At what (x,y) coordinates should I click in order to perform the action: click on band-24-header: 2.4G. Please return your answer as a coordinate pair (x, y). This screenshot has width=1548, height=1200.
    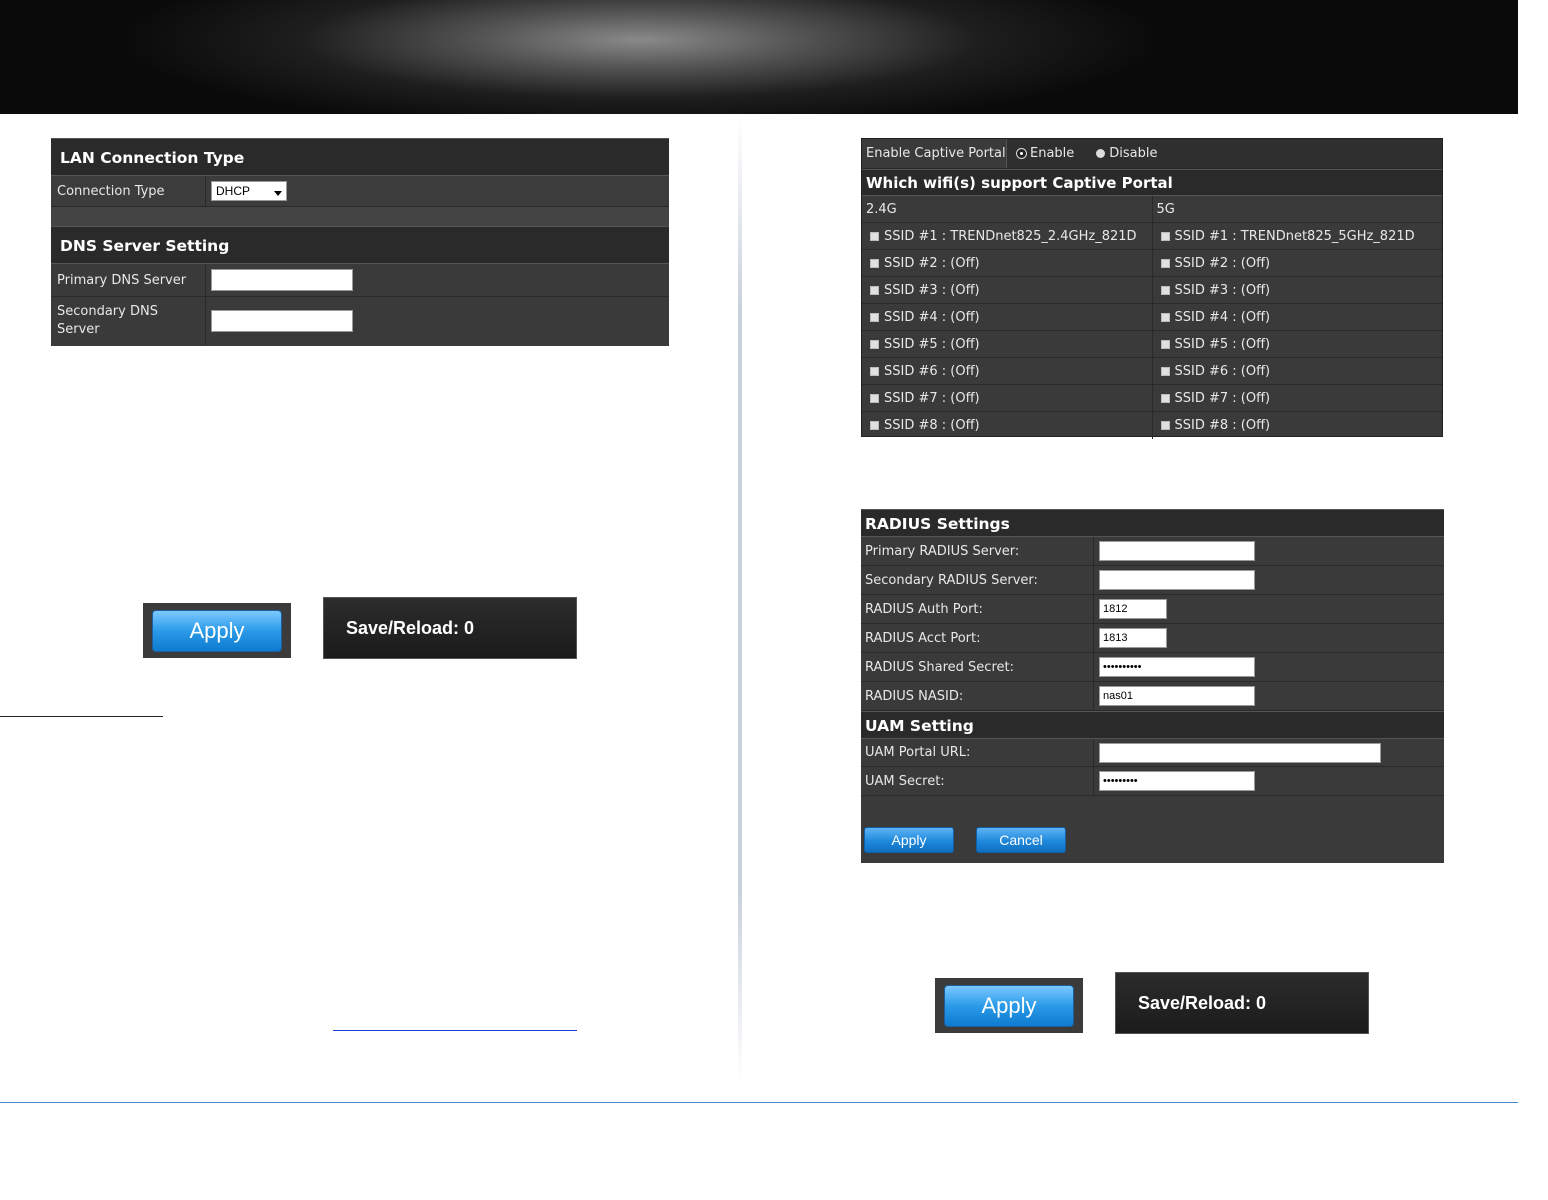
    Looking at the image, I should click on (881, 209).